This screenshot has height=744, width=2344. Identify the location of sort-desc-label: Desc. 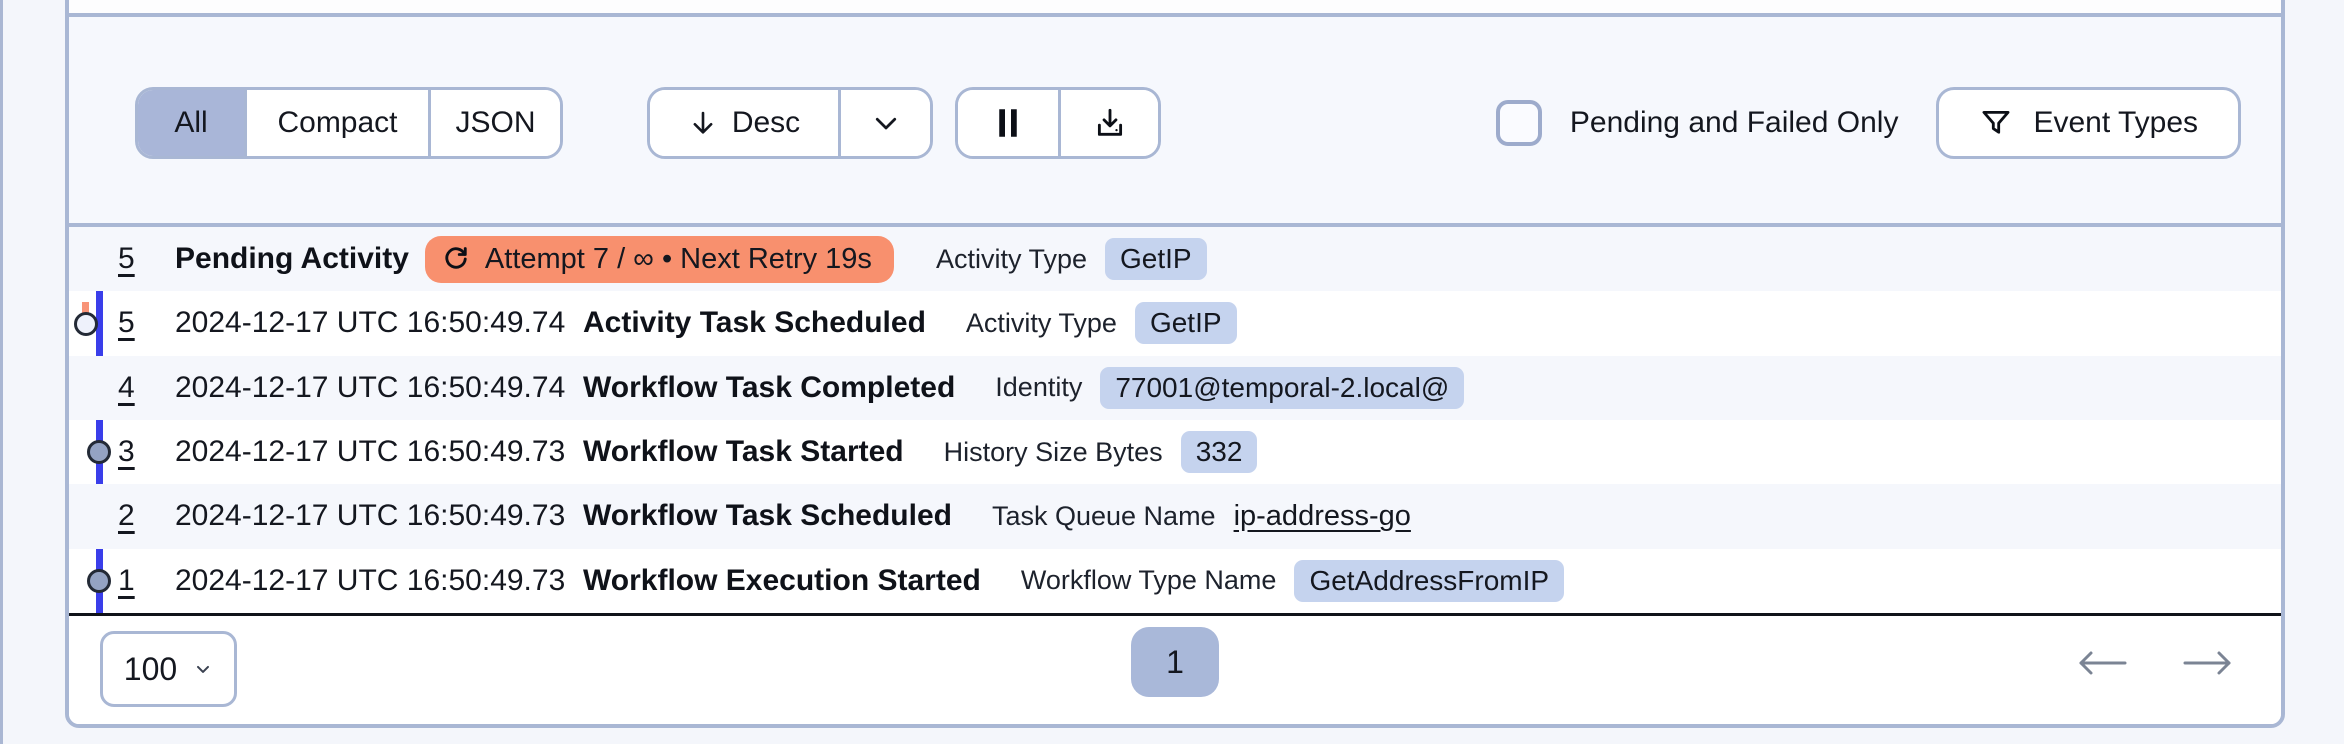
(766, 122).